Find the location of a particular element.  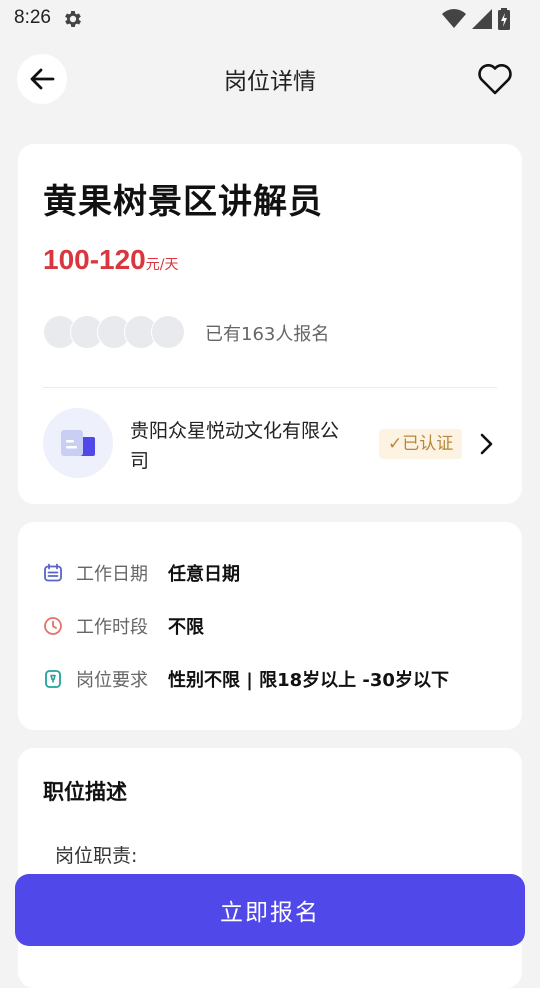

divider is located at coordinates (270, 387).